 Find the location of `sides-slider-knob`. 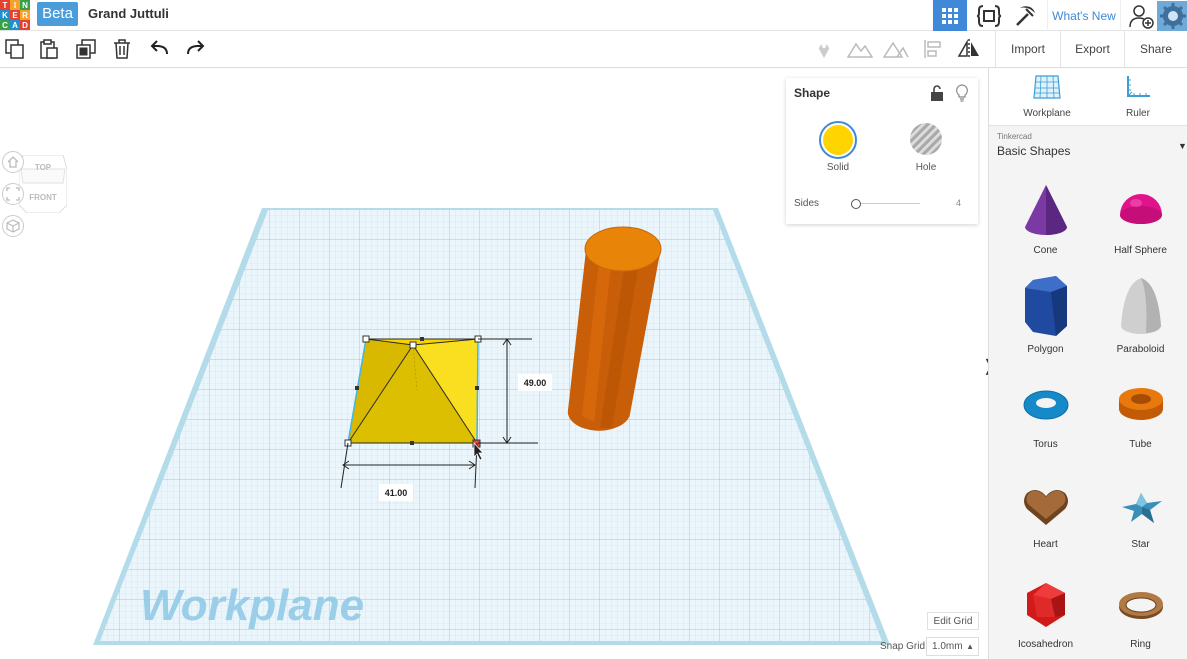

sides-slider-knob is located at coordinates (856, 204).